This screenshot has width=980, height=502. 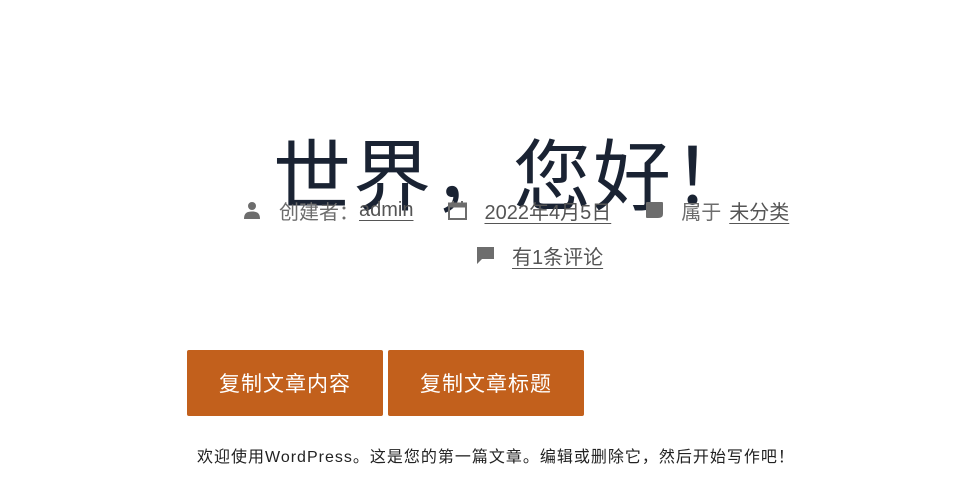 I want to click on post-date: 2022年4月5日, so click(x=529, y=210).